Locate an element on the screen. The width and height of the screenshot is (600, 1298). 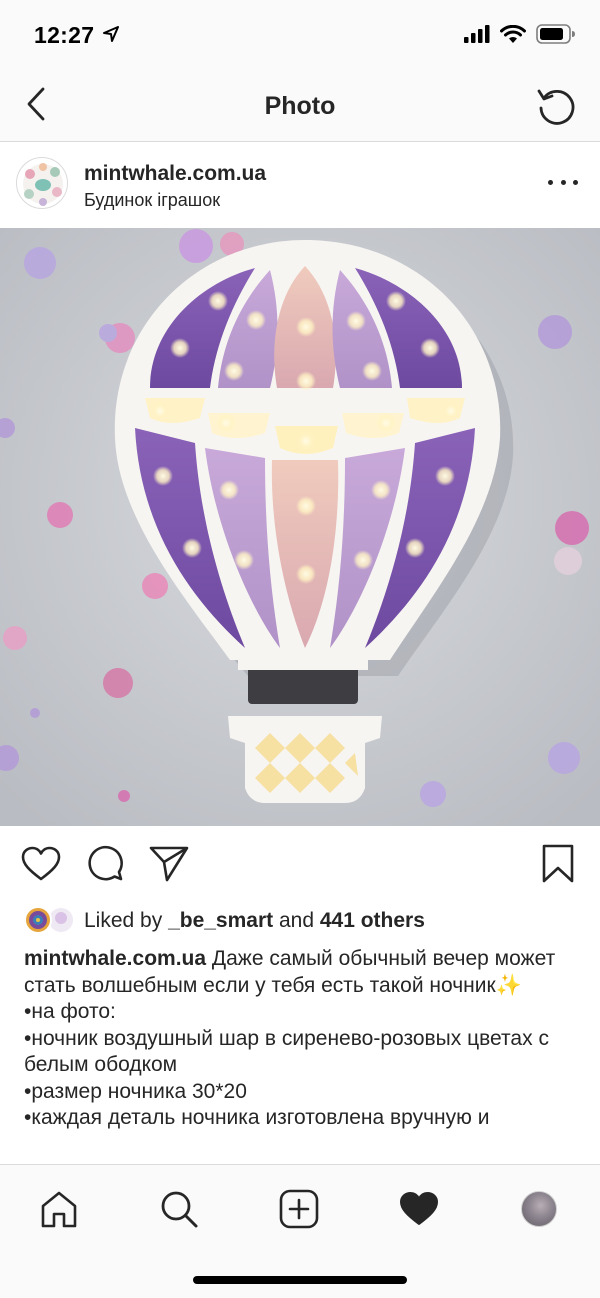
tab-home is located at coordinates (59, 1209).